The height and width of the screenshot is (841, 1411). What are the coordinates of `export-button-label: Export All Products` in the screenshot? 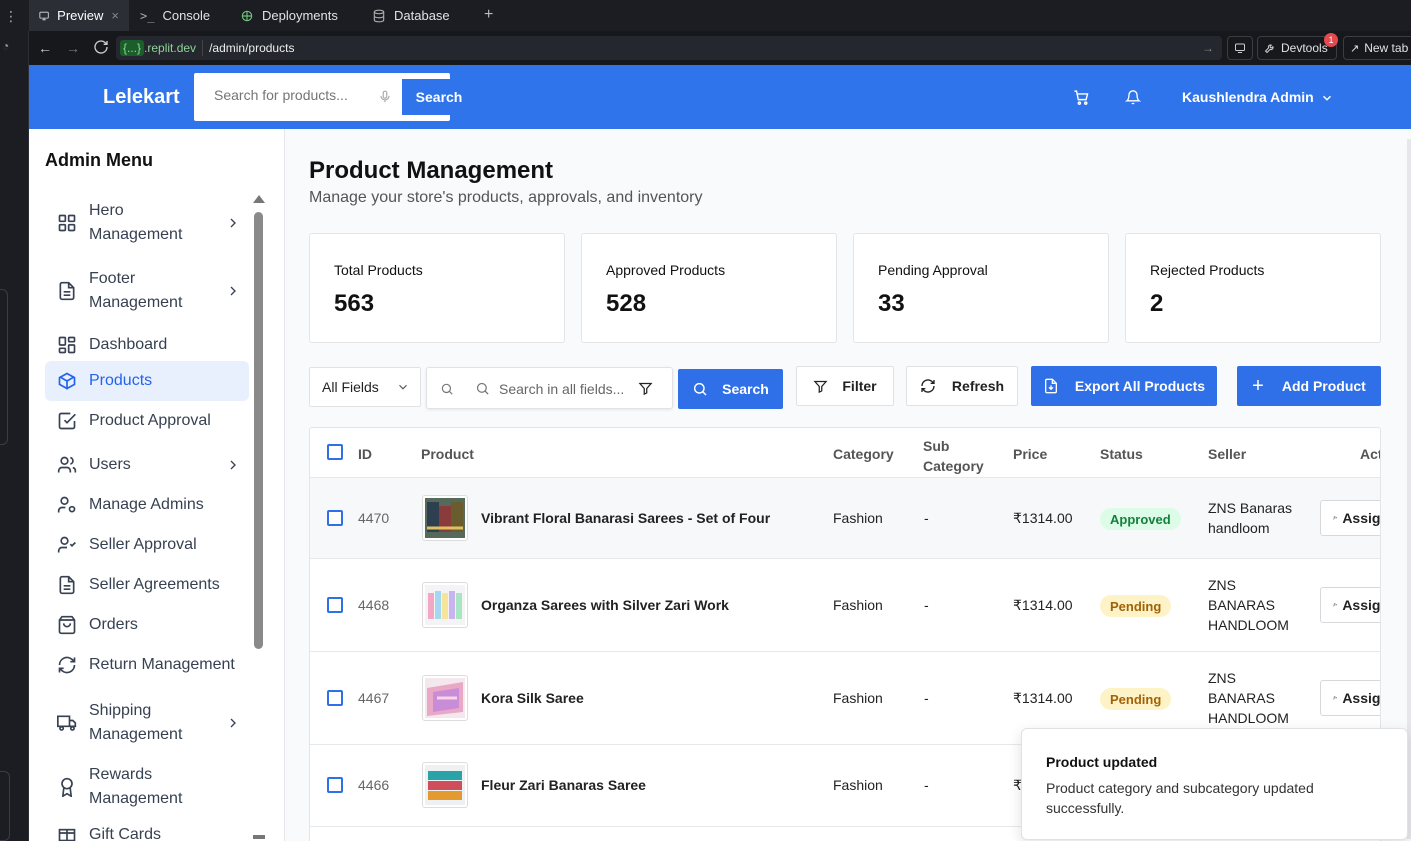 It's located at (1140, 386).